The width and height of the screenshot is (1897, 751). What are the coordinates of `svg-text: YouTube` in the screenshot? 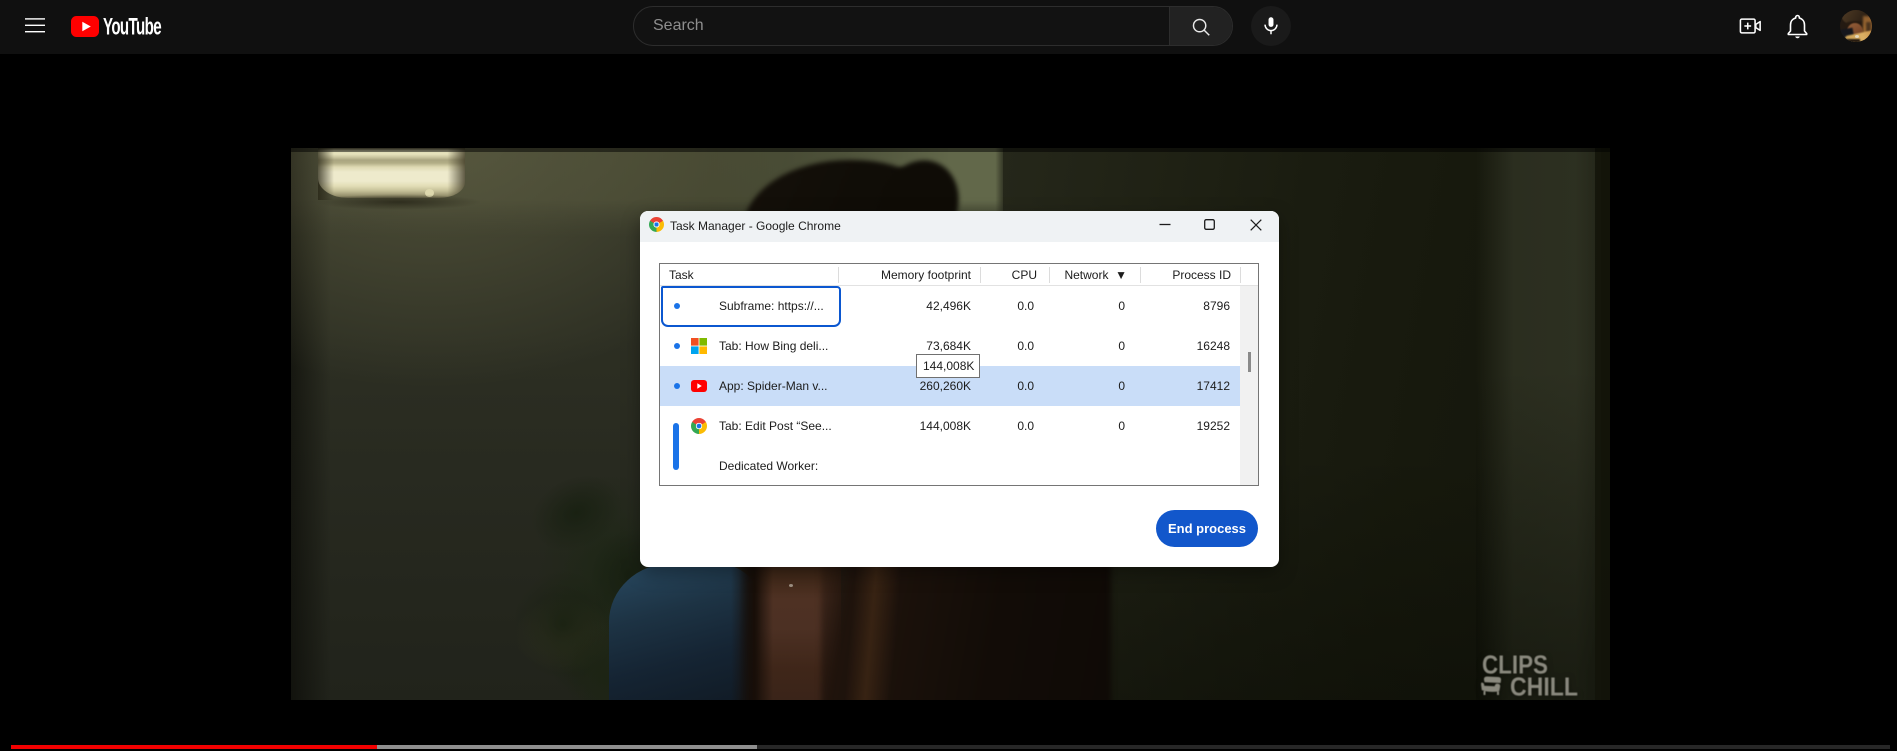 It's located at (132, 27).